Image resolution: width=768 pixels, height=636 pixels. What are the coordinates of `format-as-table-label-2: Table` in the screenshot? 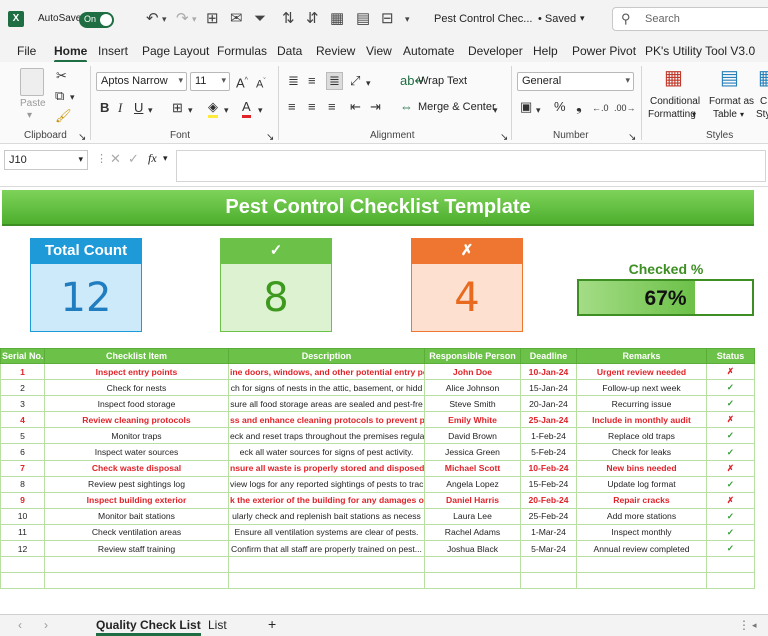 It's located at (725, 114).